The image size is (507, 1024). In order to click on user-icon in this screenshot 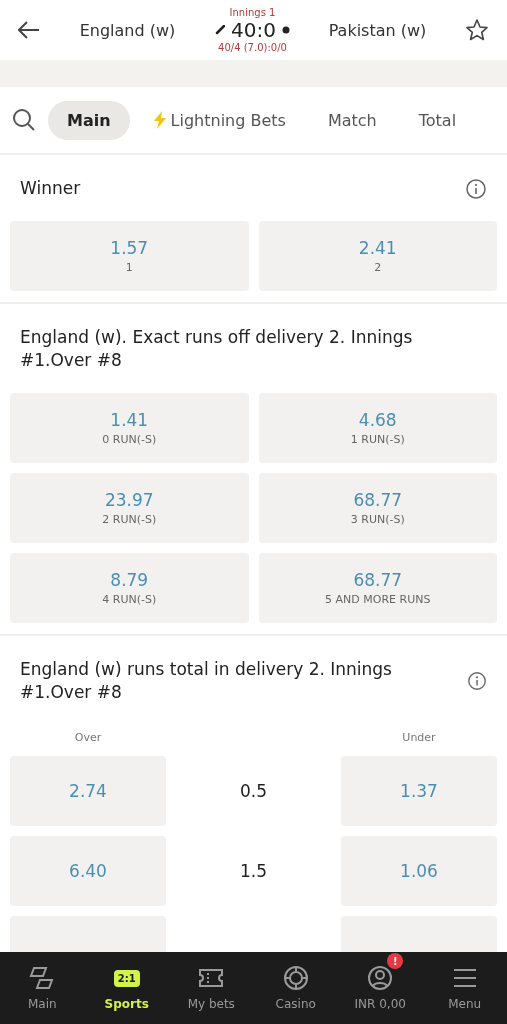, I will do `click(380, 978)`.